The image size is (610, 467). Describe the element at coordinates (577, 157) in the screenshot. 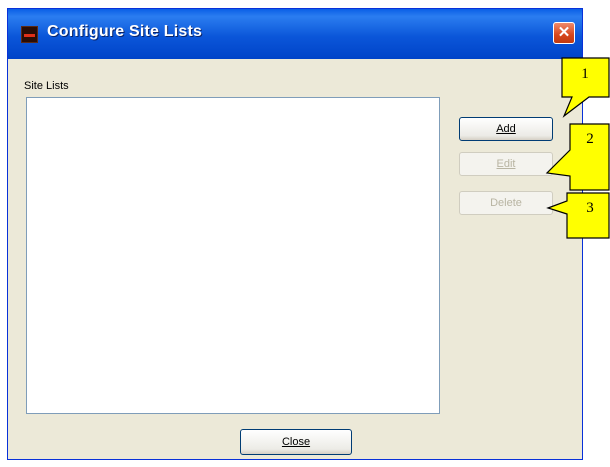

I see `callout-2: 2` at that location.